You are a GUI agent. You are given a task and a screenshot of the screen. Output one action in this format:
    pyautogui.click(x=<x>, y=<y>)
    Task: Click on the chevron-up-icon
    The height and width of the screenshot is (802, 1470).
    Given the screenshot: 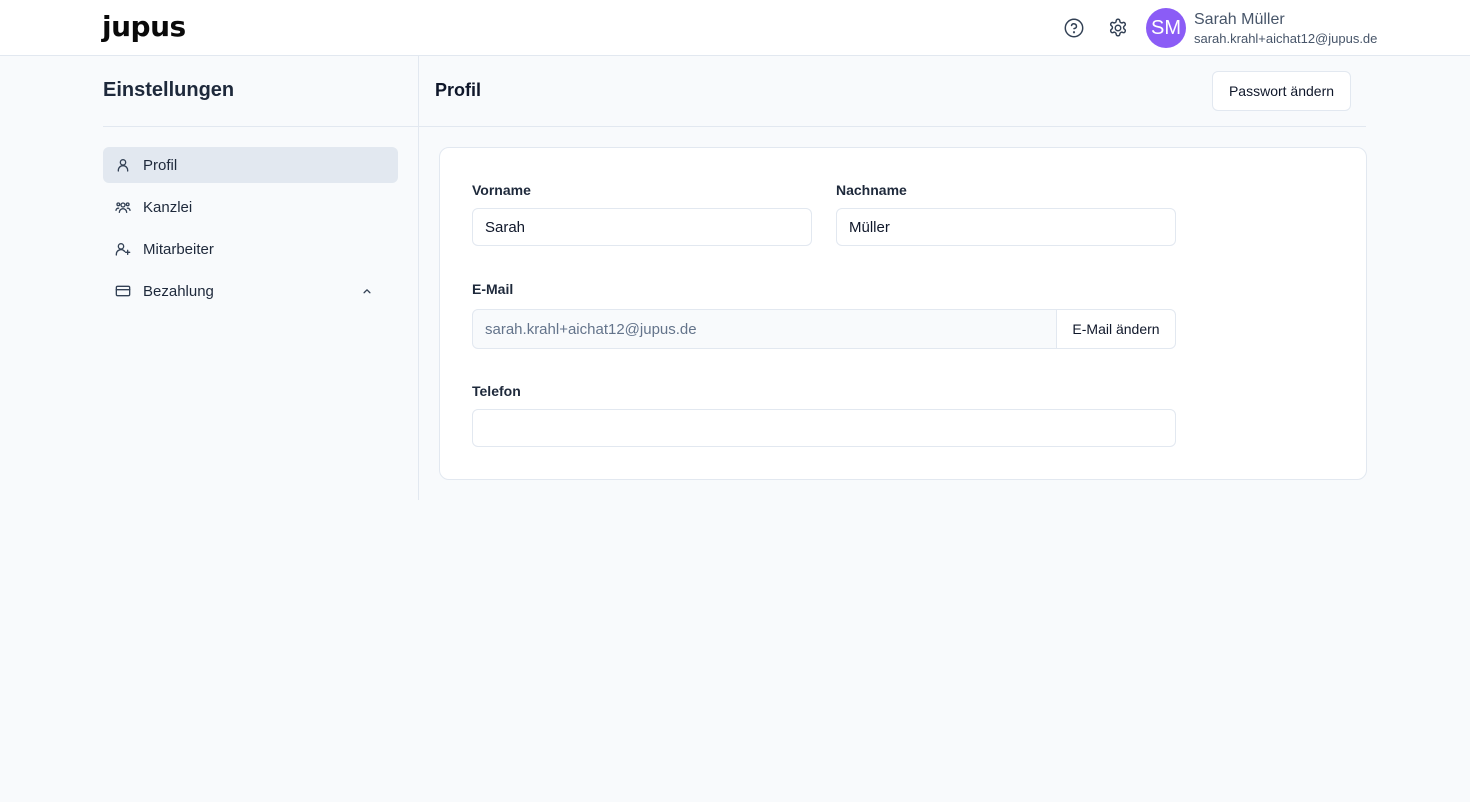 What is the action you would take?
    pyautogui.click(x=367, y=291)
    